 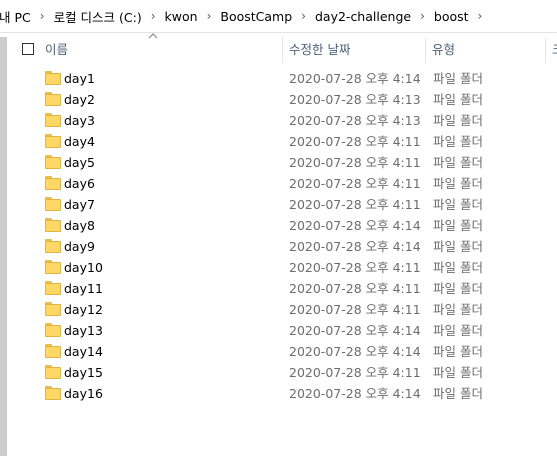 I want to click on sort-ascending-icon, so click(x=153, y=36).